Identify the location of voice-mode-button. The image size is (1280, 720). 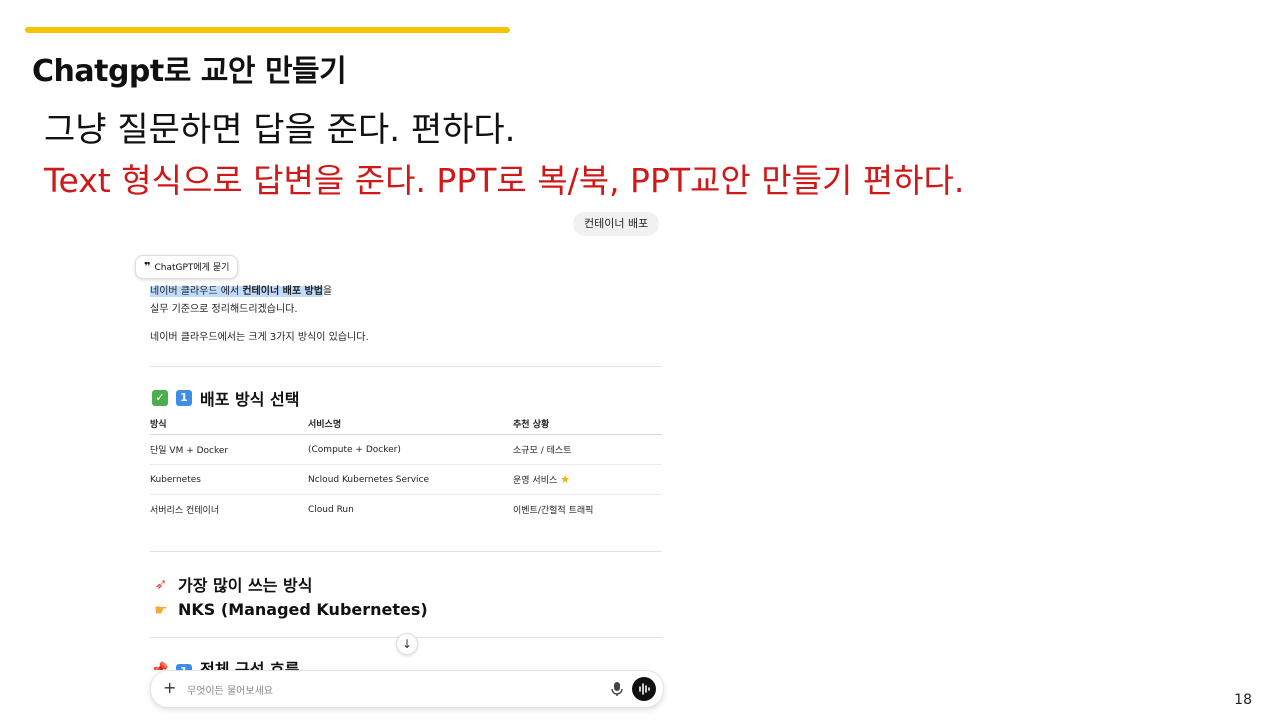
(644, 689).